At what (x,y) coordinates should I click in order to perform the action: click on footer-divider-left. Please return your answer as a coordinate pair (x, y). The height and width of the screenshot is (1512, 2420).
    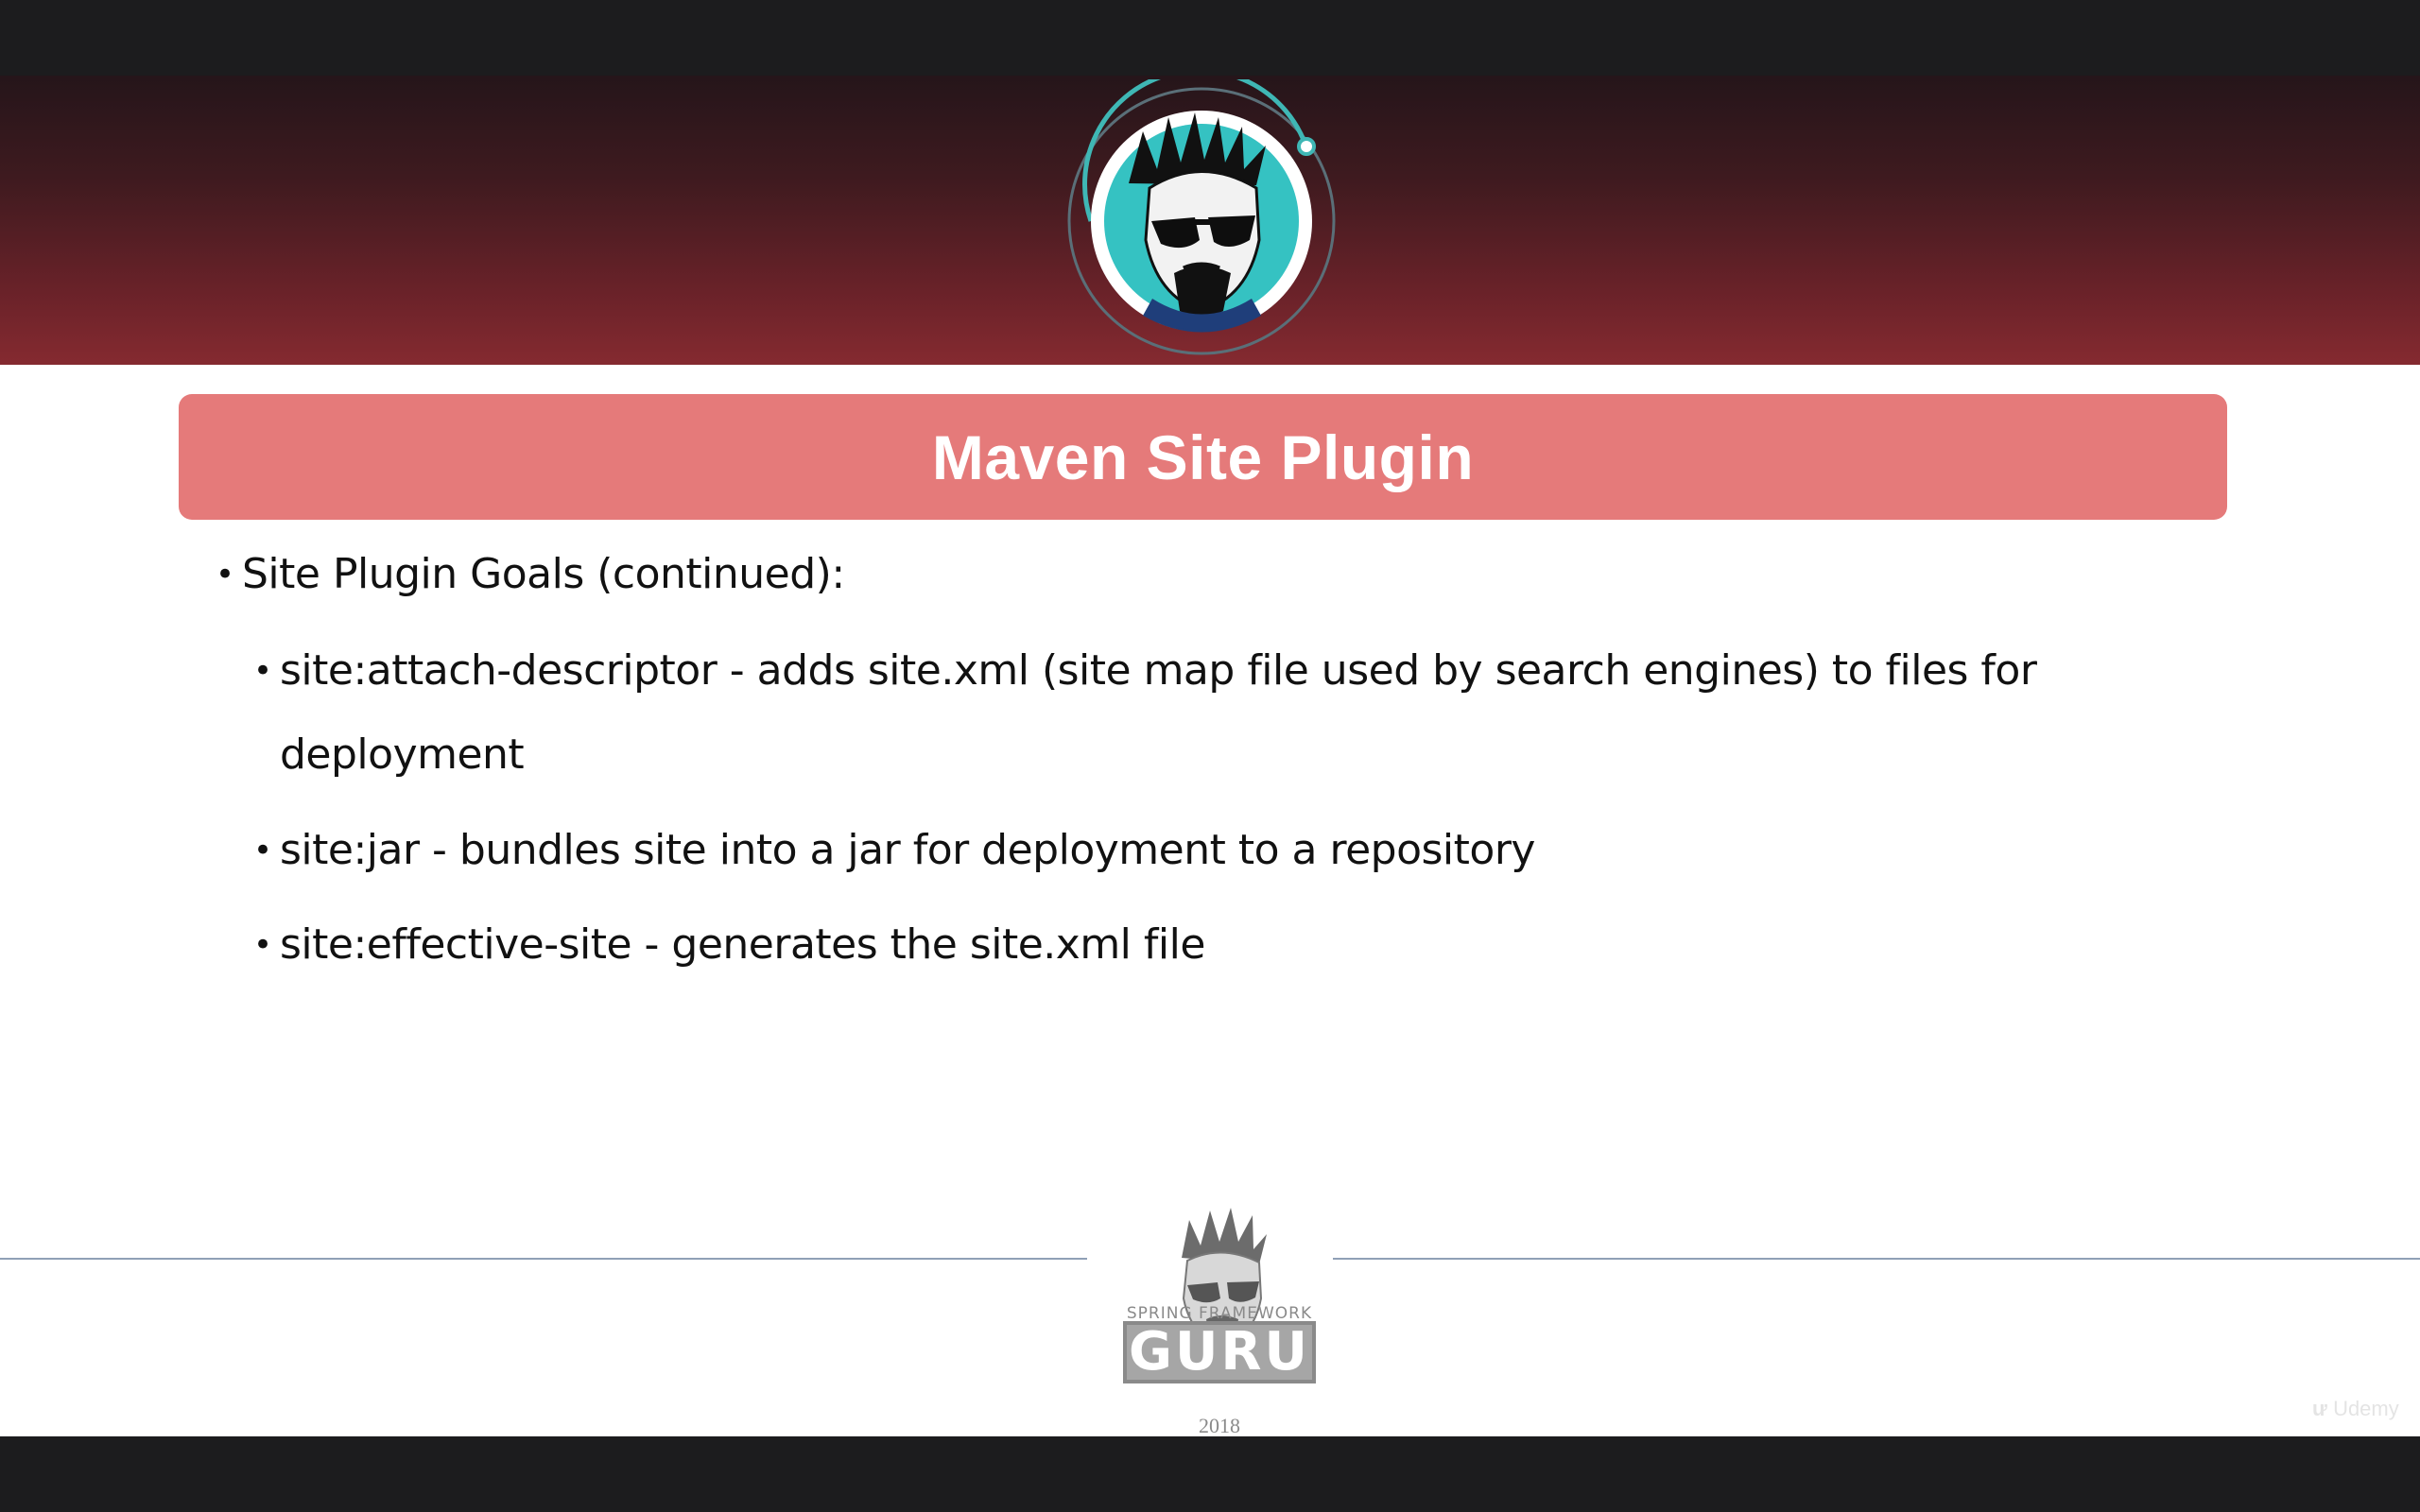
    Looking at the image, I should click on (543, 1259).